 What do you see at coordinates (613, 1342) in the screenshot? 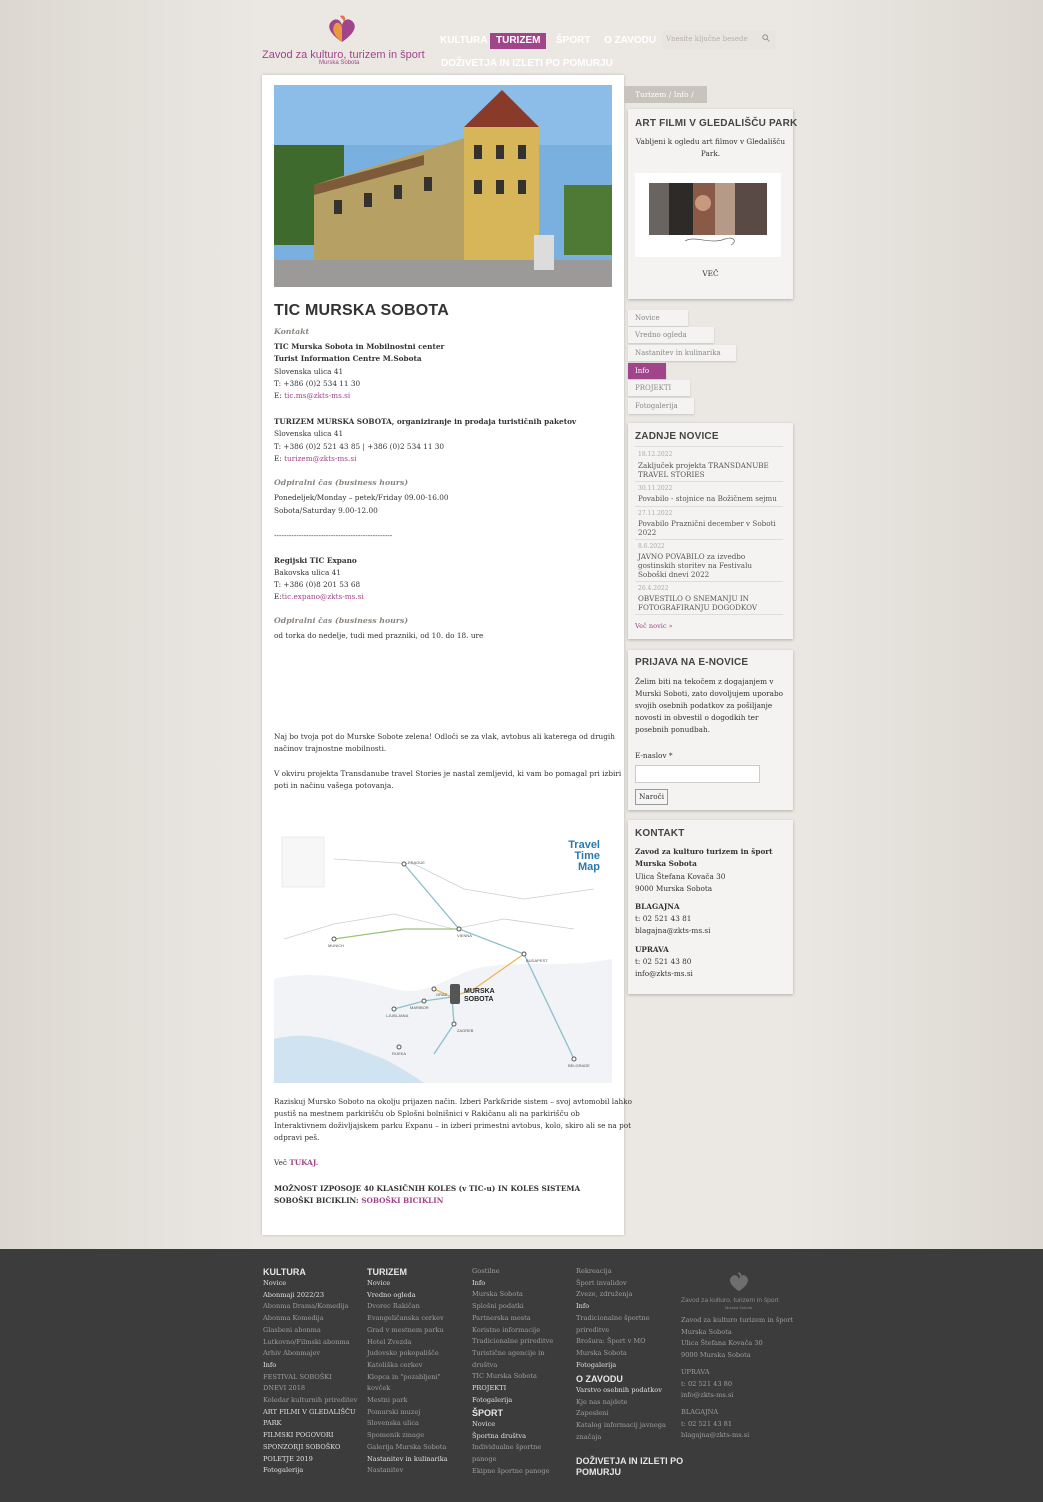
I see `footer-link: Brošura: Šport v MO` at bounding box center [613, 1342].